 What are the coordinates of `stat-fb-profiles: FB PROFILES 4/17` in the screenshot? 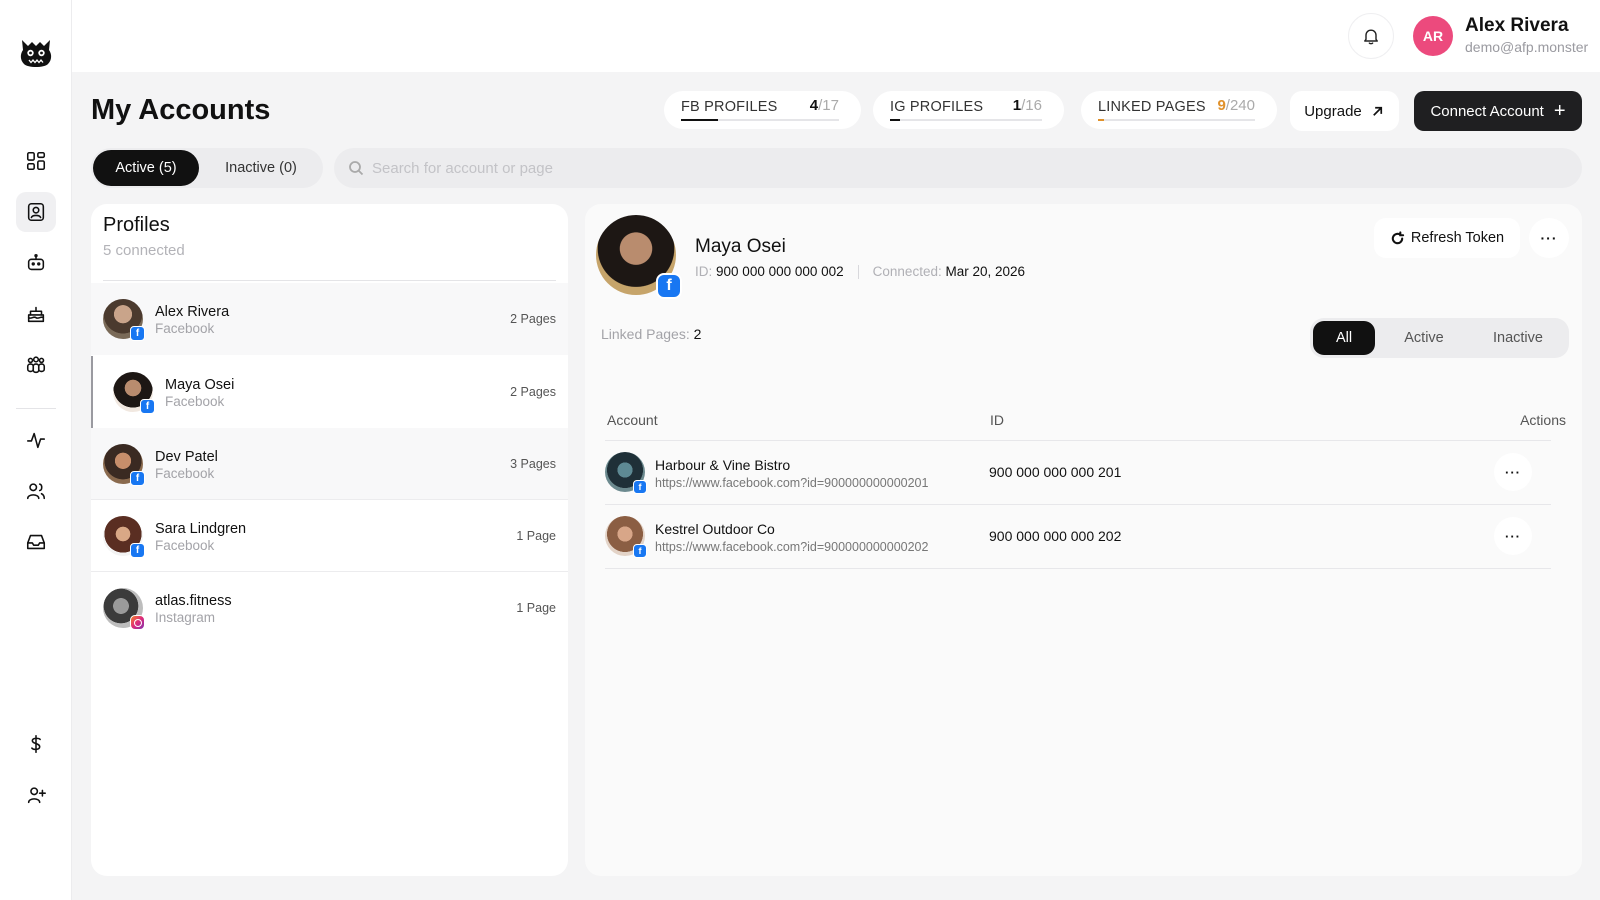 It's located at (762, 110).